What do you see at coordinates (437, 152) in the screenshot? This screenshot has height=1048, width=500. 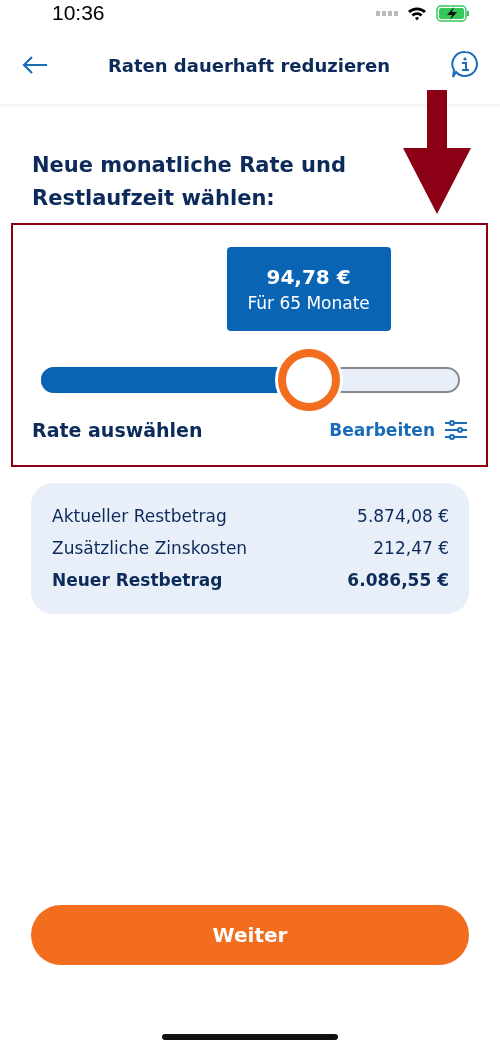 I see `arrow-icon` at bounding box center [437, 152].